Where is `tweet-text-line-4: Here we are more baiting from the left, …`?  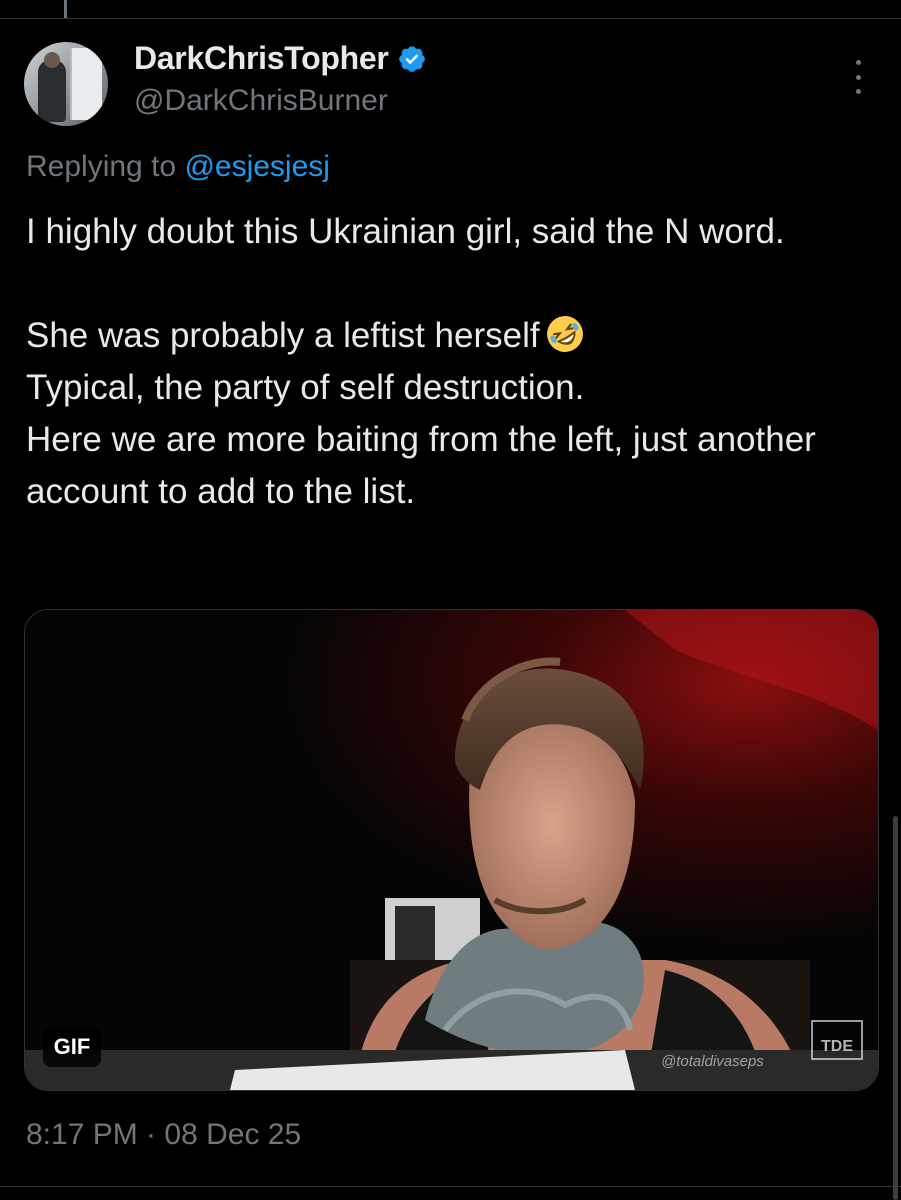
tweet-text-line-4: Here we are more baiting from the left, … is located at coordinates (421, 465).